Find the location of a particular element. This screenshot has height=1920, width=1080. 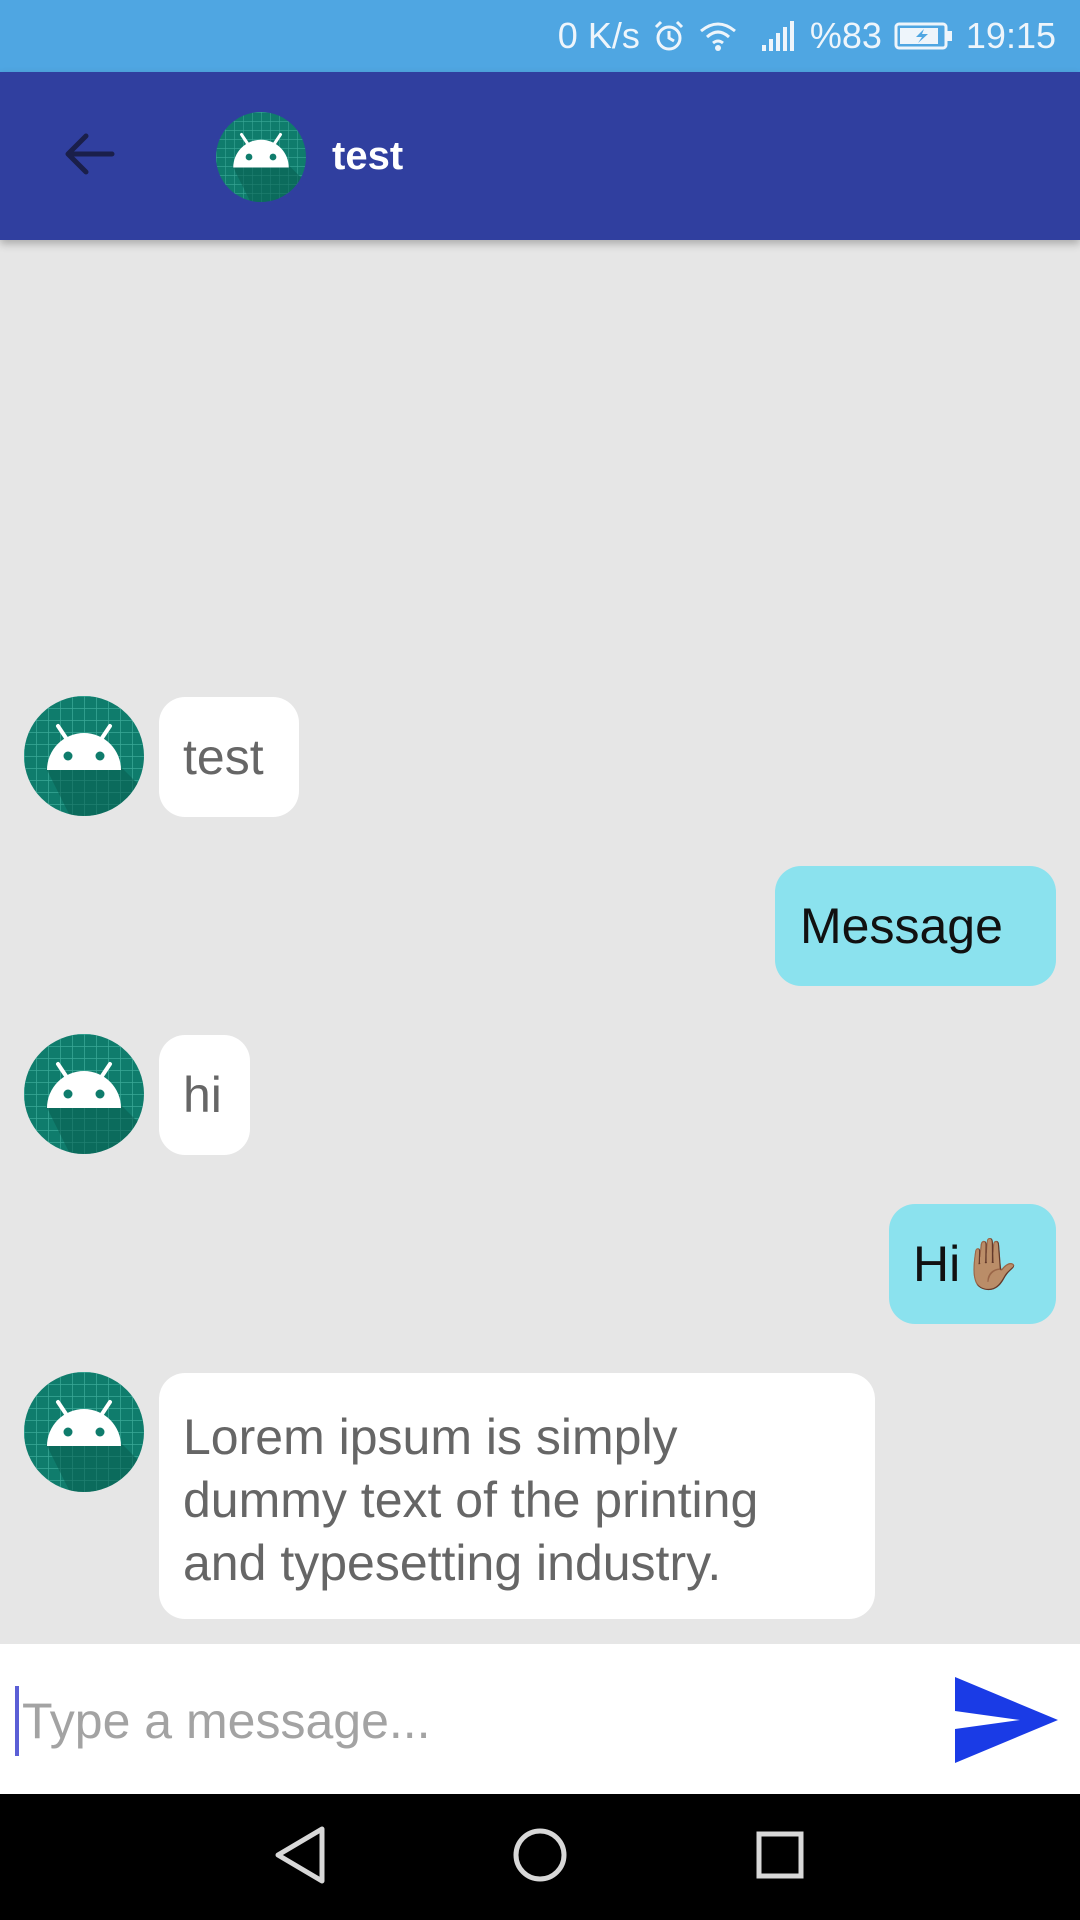

text-cursor is located at coordinates (17, 1721).